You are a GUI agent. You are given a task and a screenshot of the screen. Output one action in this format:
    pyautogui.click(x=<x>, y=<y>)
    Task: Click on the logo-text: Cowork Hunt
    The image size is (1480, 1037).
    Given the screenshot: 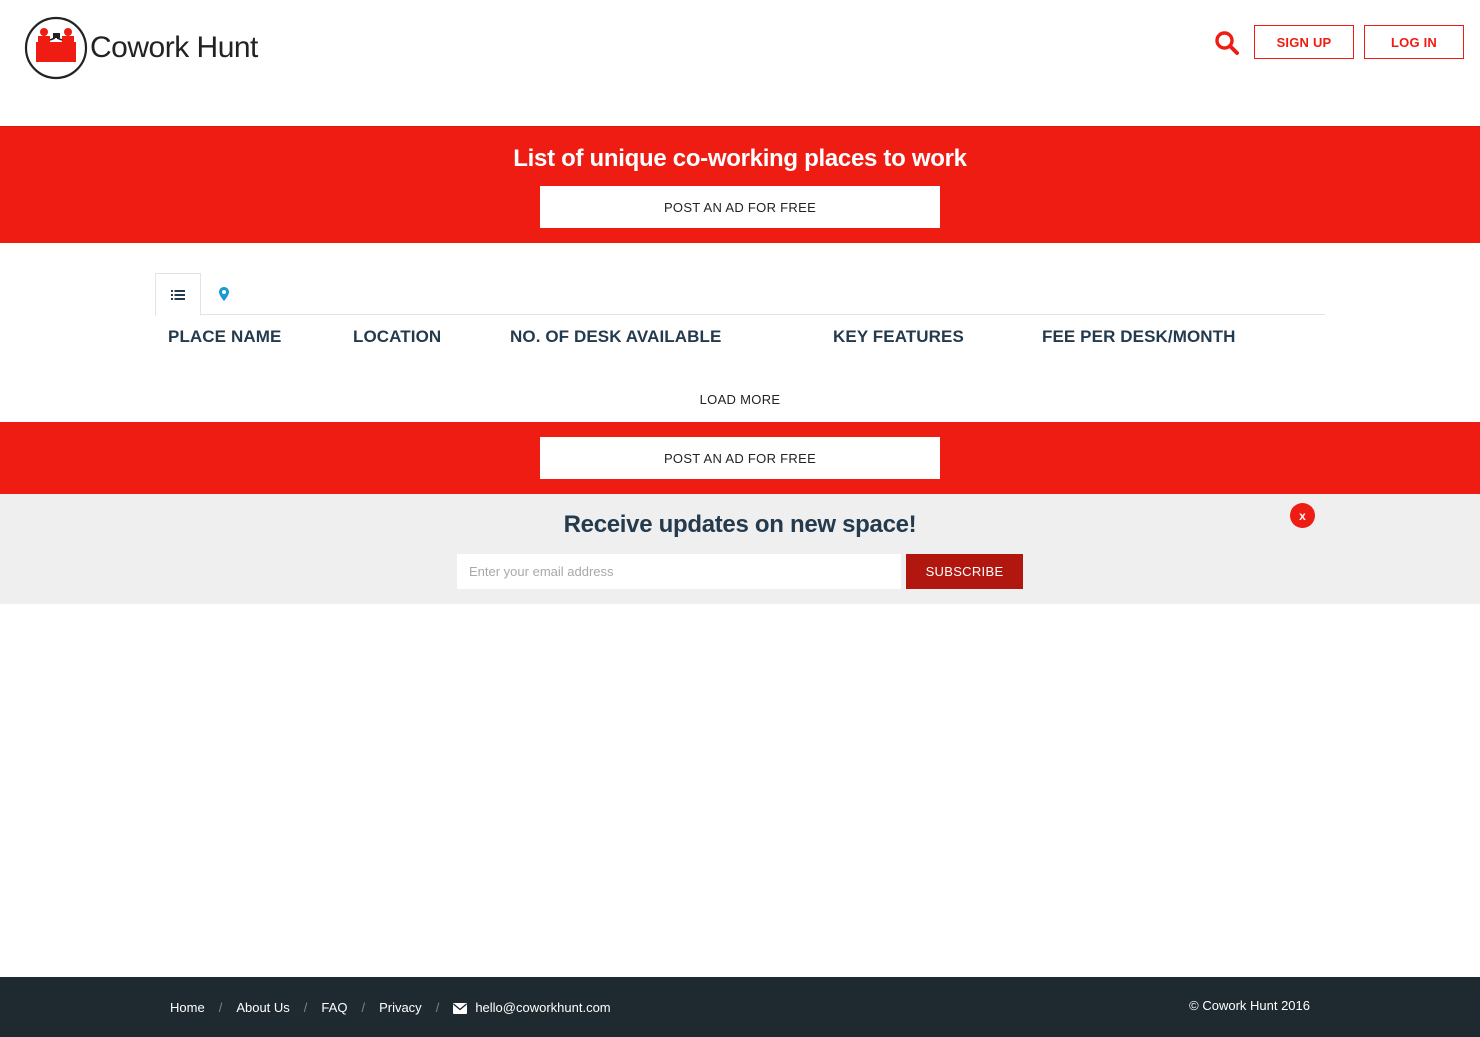 What is the action you would take?
    pyautogui.click(x=174, y=47)
    